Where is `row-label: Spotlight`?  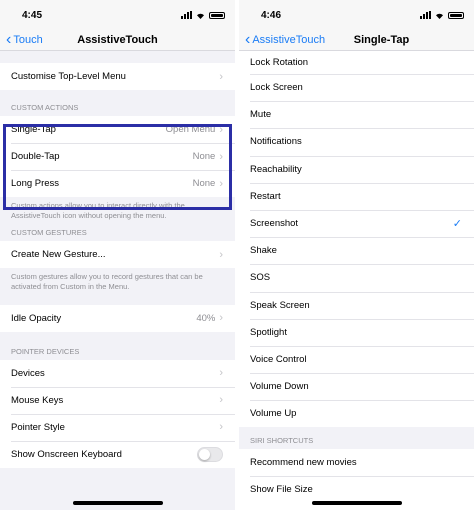 row-label: Spotlight is located at coordinates (268, 332).